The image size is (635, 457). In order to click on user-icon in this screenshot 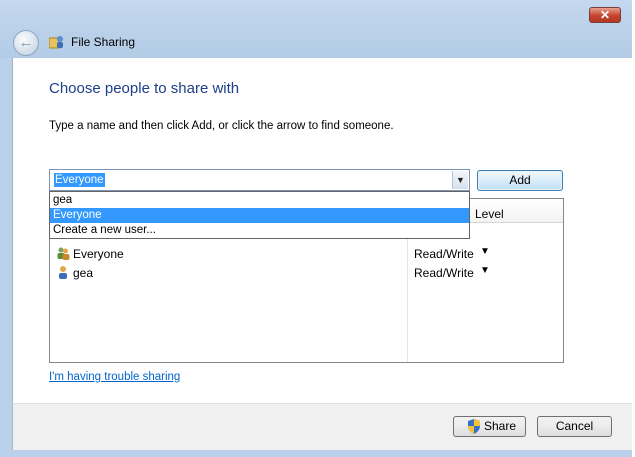, I will do `click(63, 272)`.